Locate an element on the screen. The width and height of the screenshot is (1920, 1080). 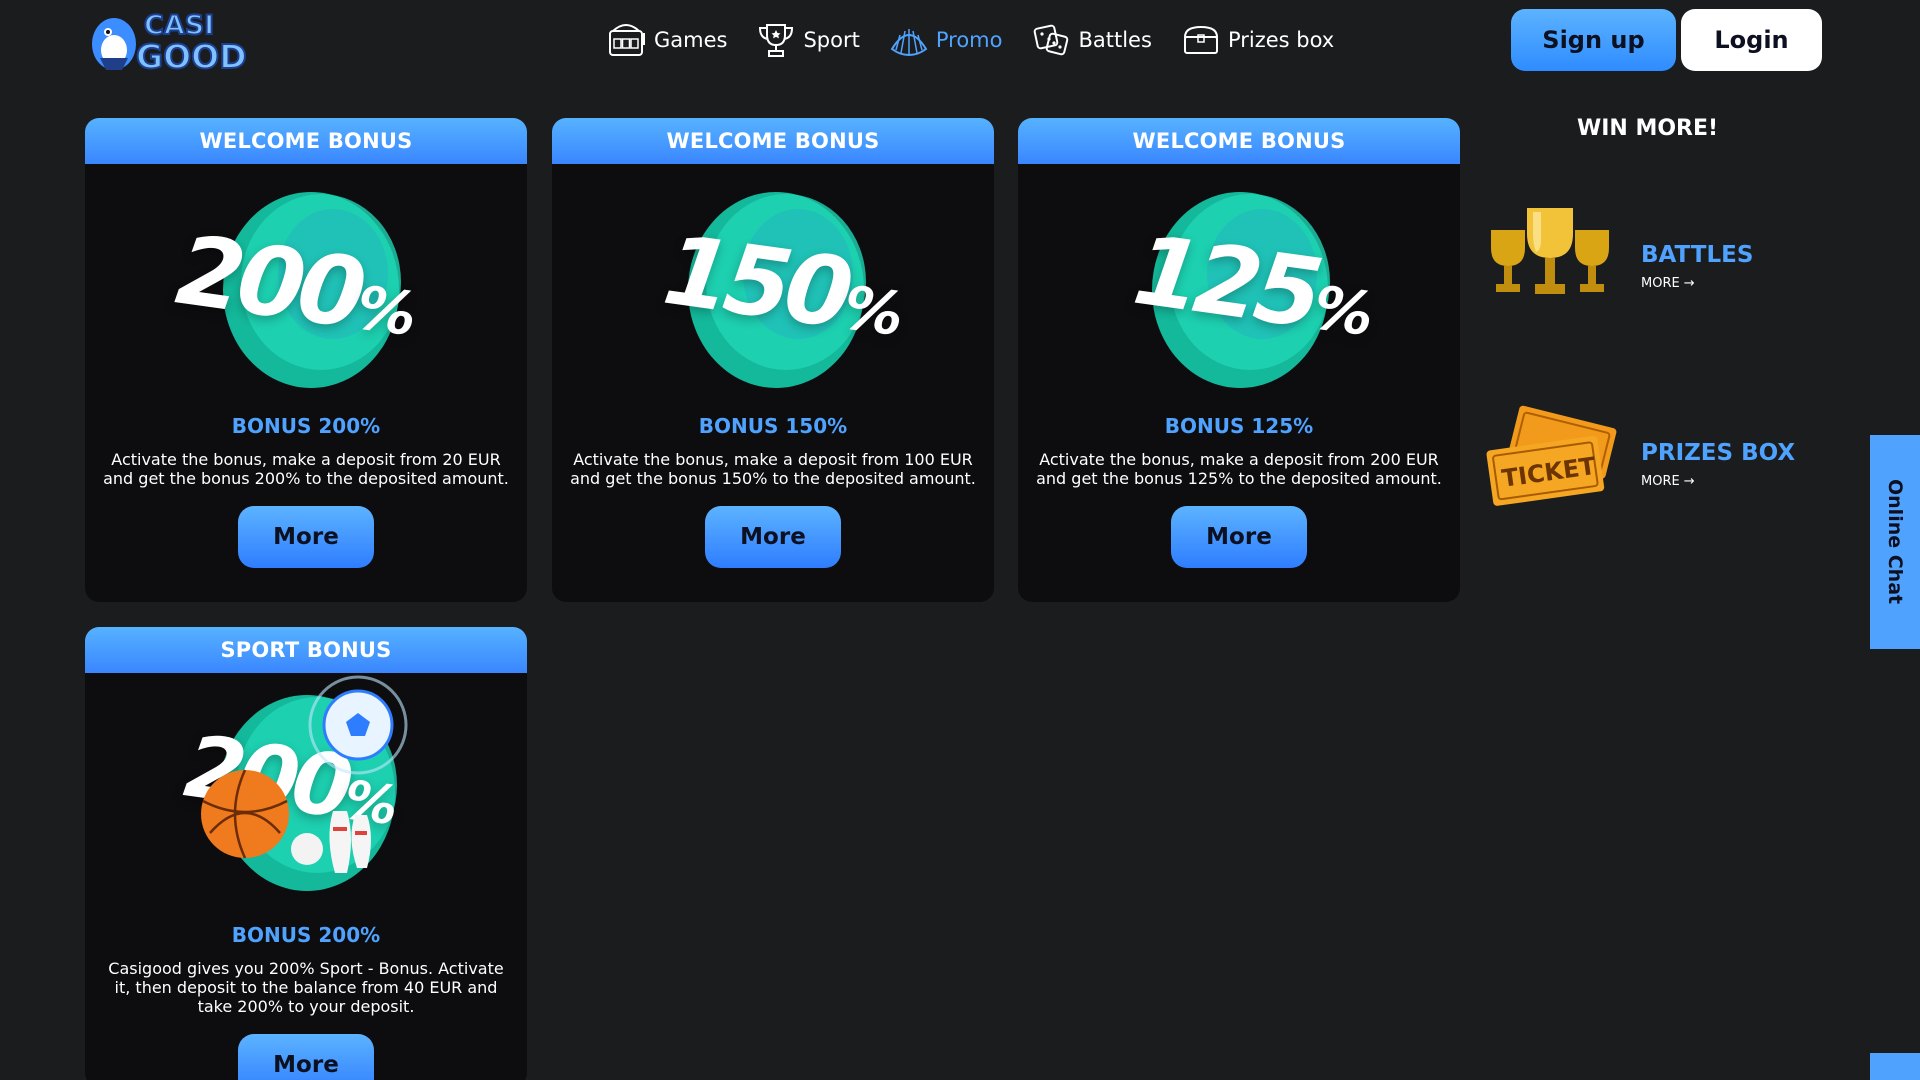
login-button: Login is located at coordinates (1751, 40).